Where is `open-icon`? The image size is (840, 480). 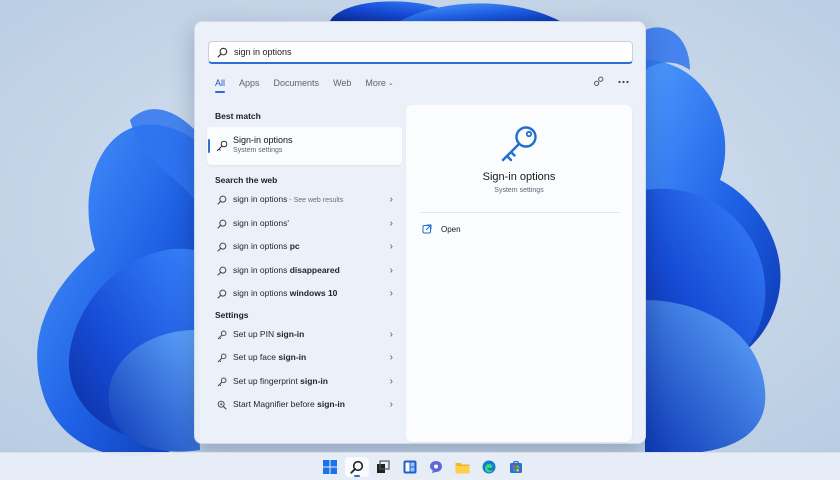
open-icon is located at coordinates (427, 229).